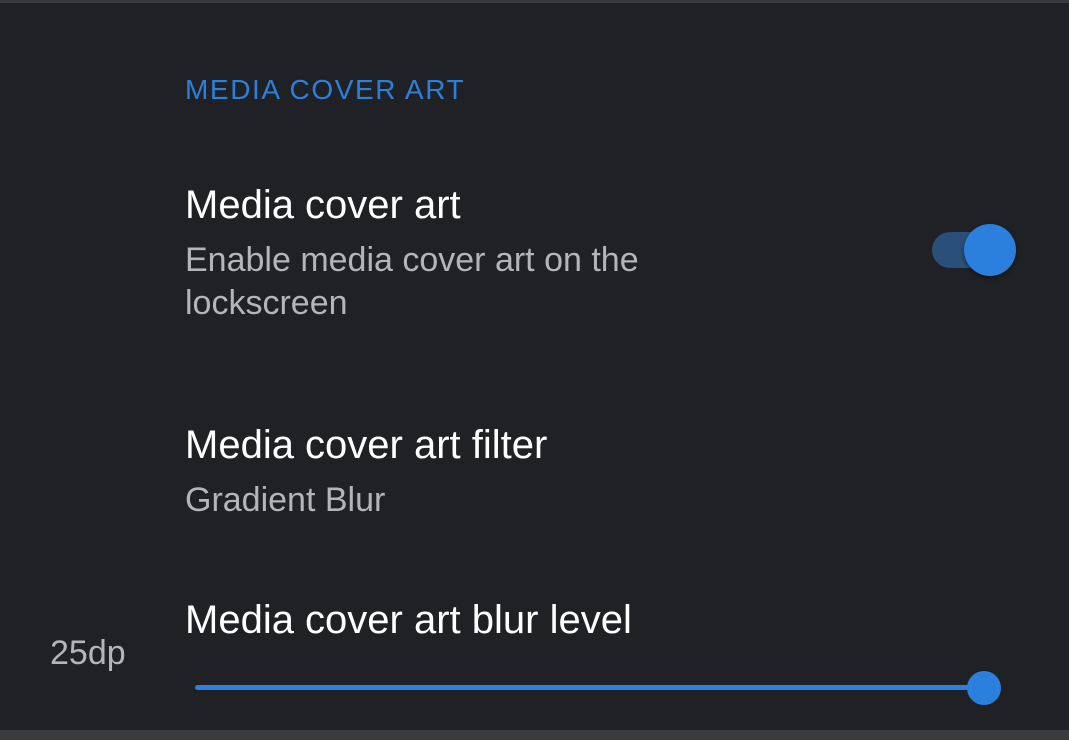 The image size is (1069, 740). I want to click on preference-title: Media cover art blur level, so click(408, 620).